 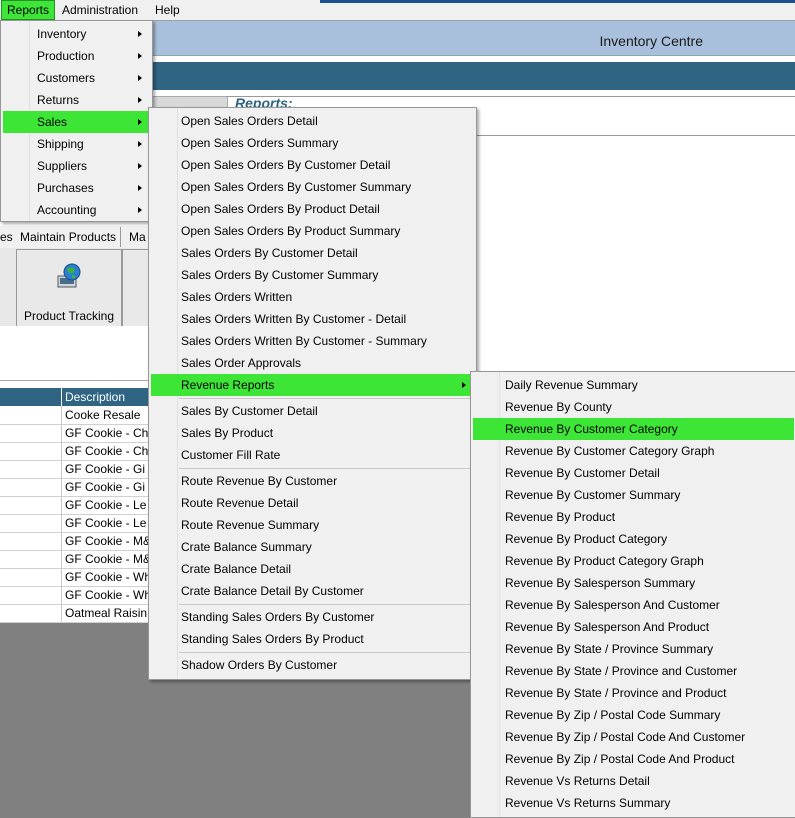 I want to click on table-cell-description: Oatmeal Raisin, so click(x=107, y=613).